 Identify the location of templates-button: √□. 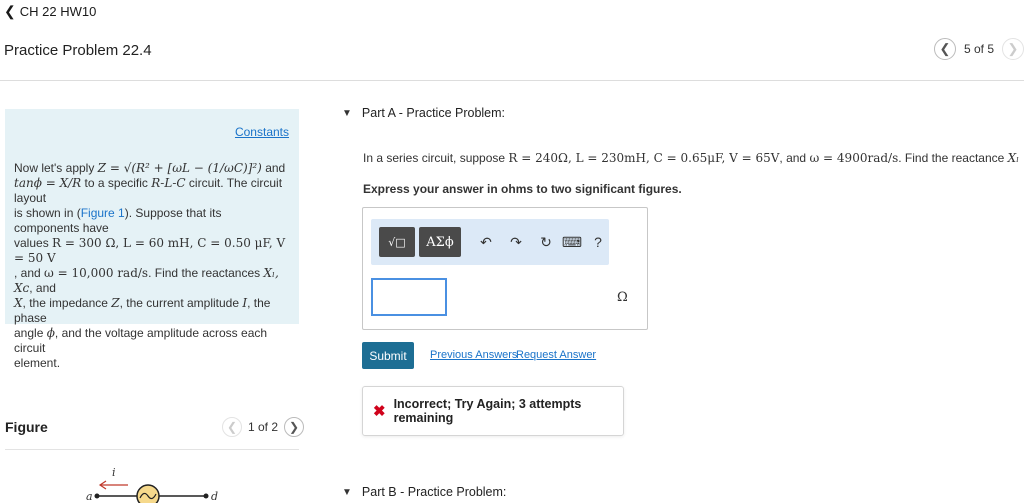
(397, 242).